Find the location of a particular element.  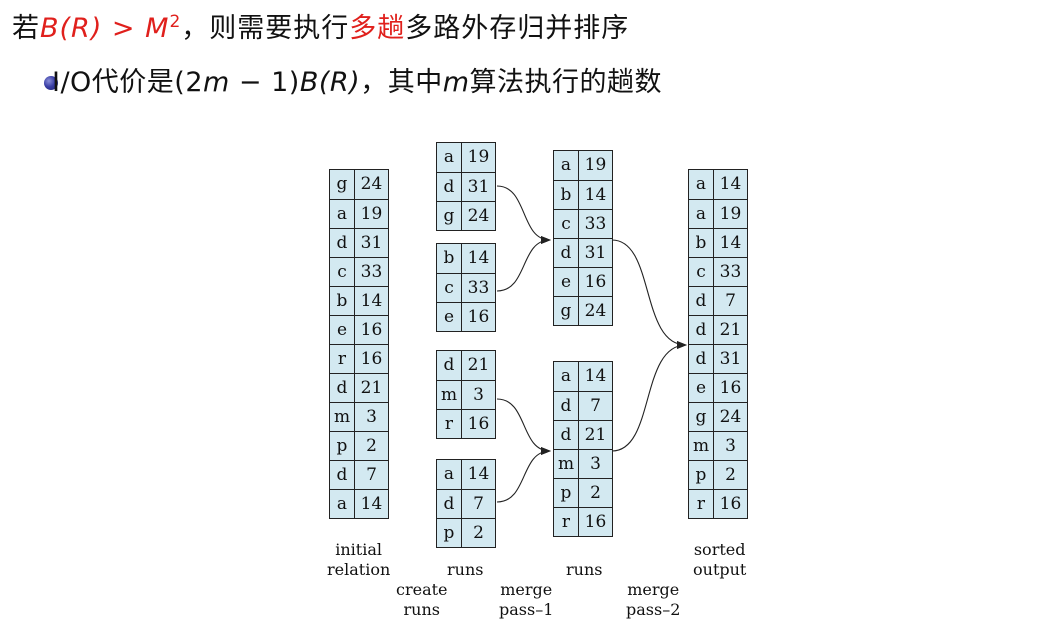

arrow-merged2-to-output is located at coordinates (649, 396).